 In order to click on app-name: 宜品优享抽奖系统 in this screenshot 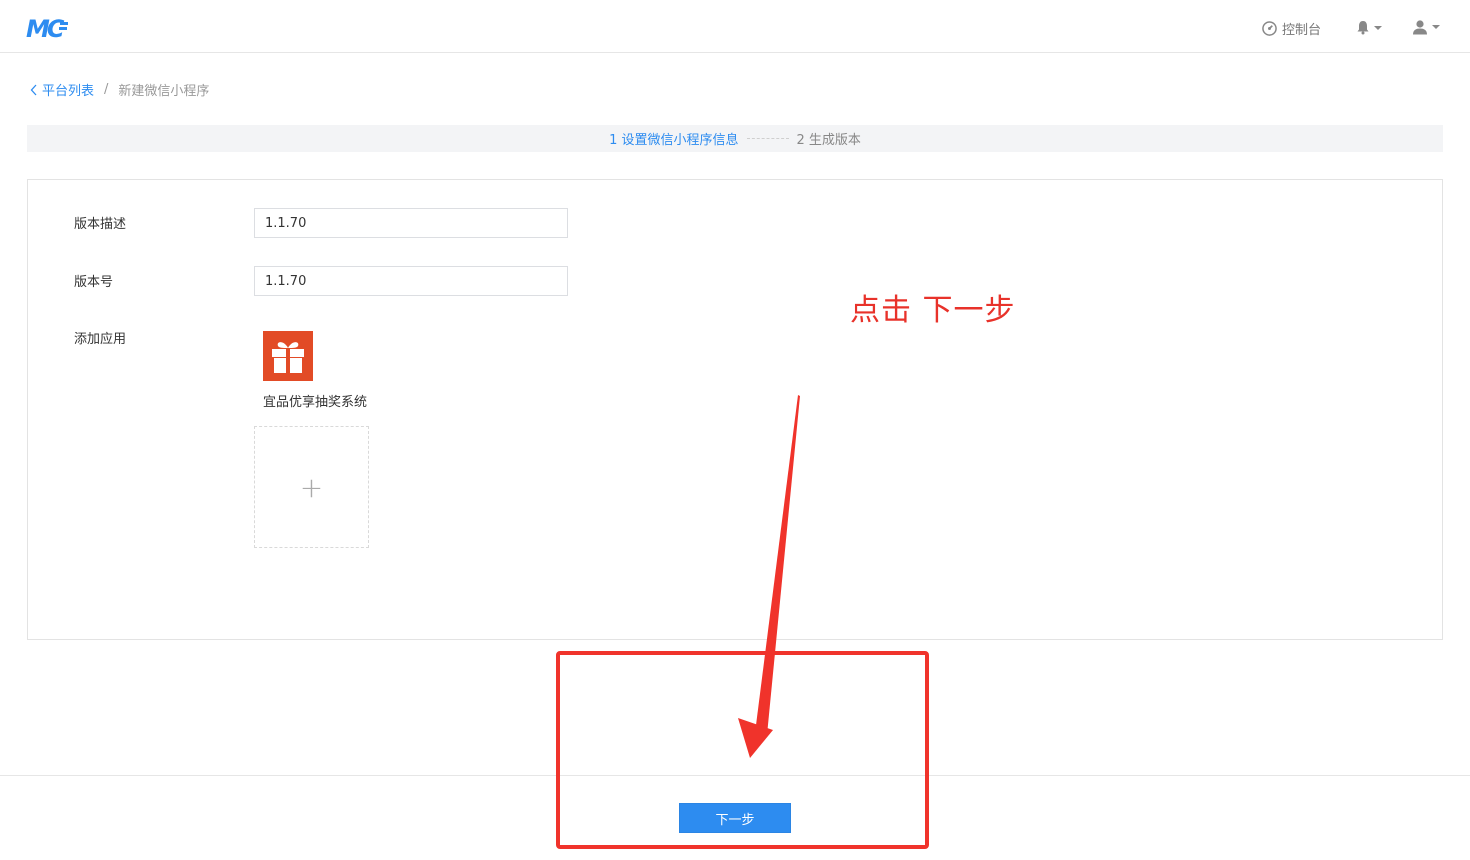, I will do `click(315, 402)`.